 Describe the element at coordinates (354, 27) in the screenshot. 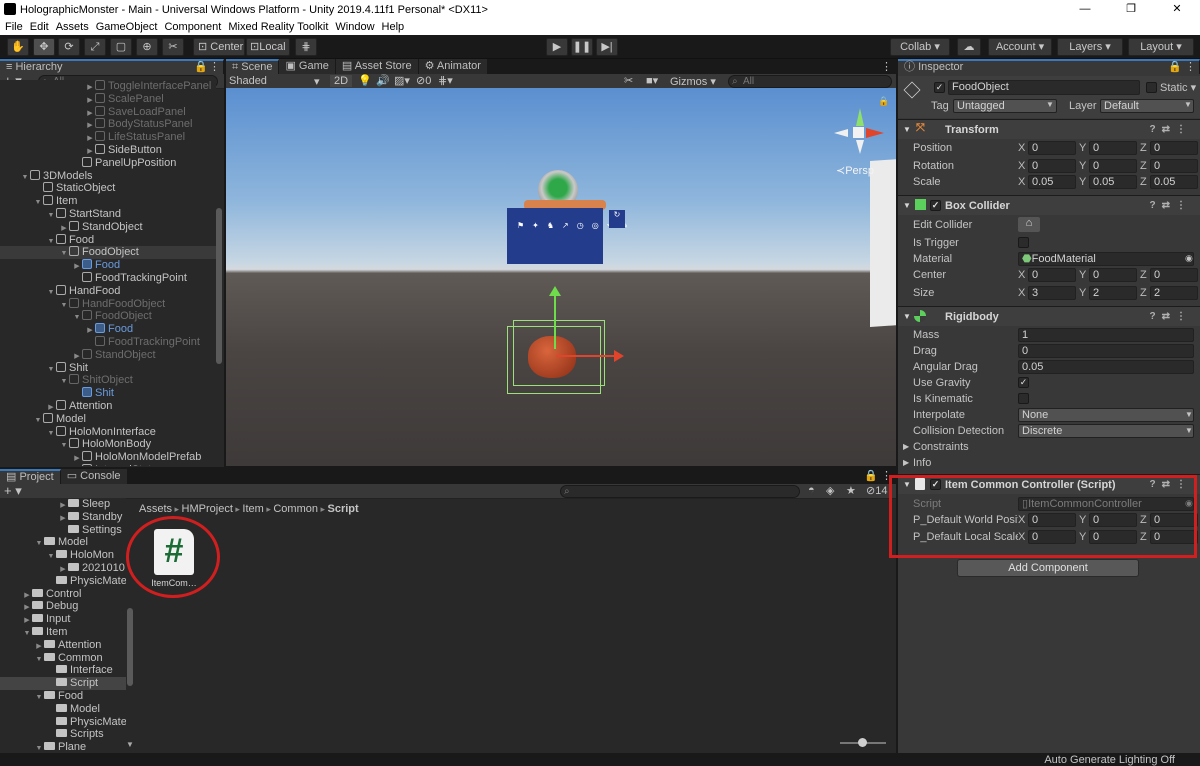

I see `menu-item-window: Window` at that location.